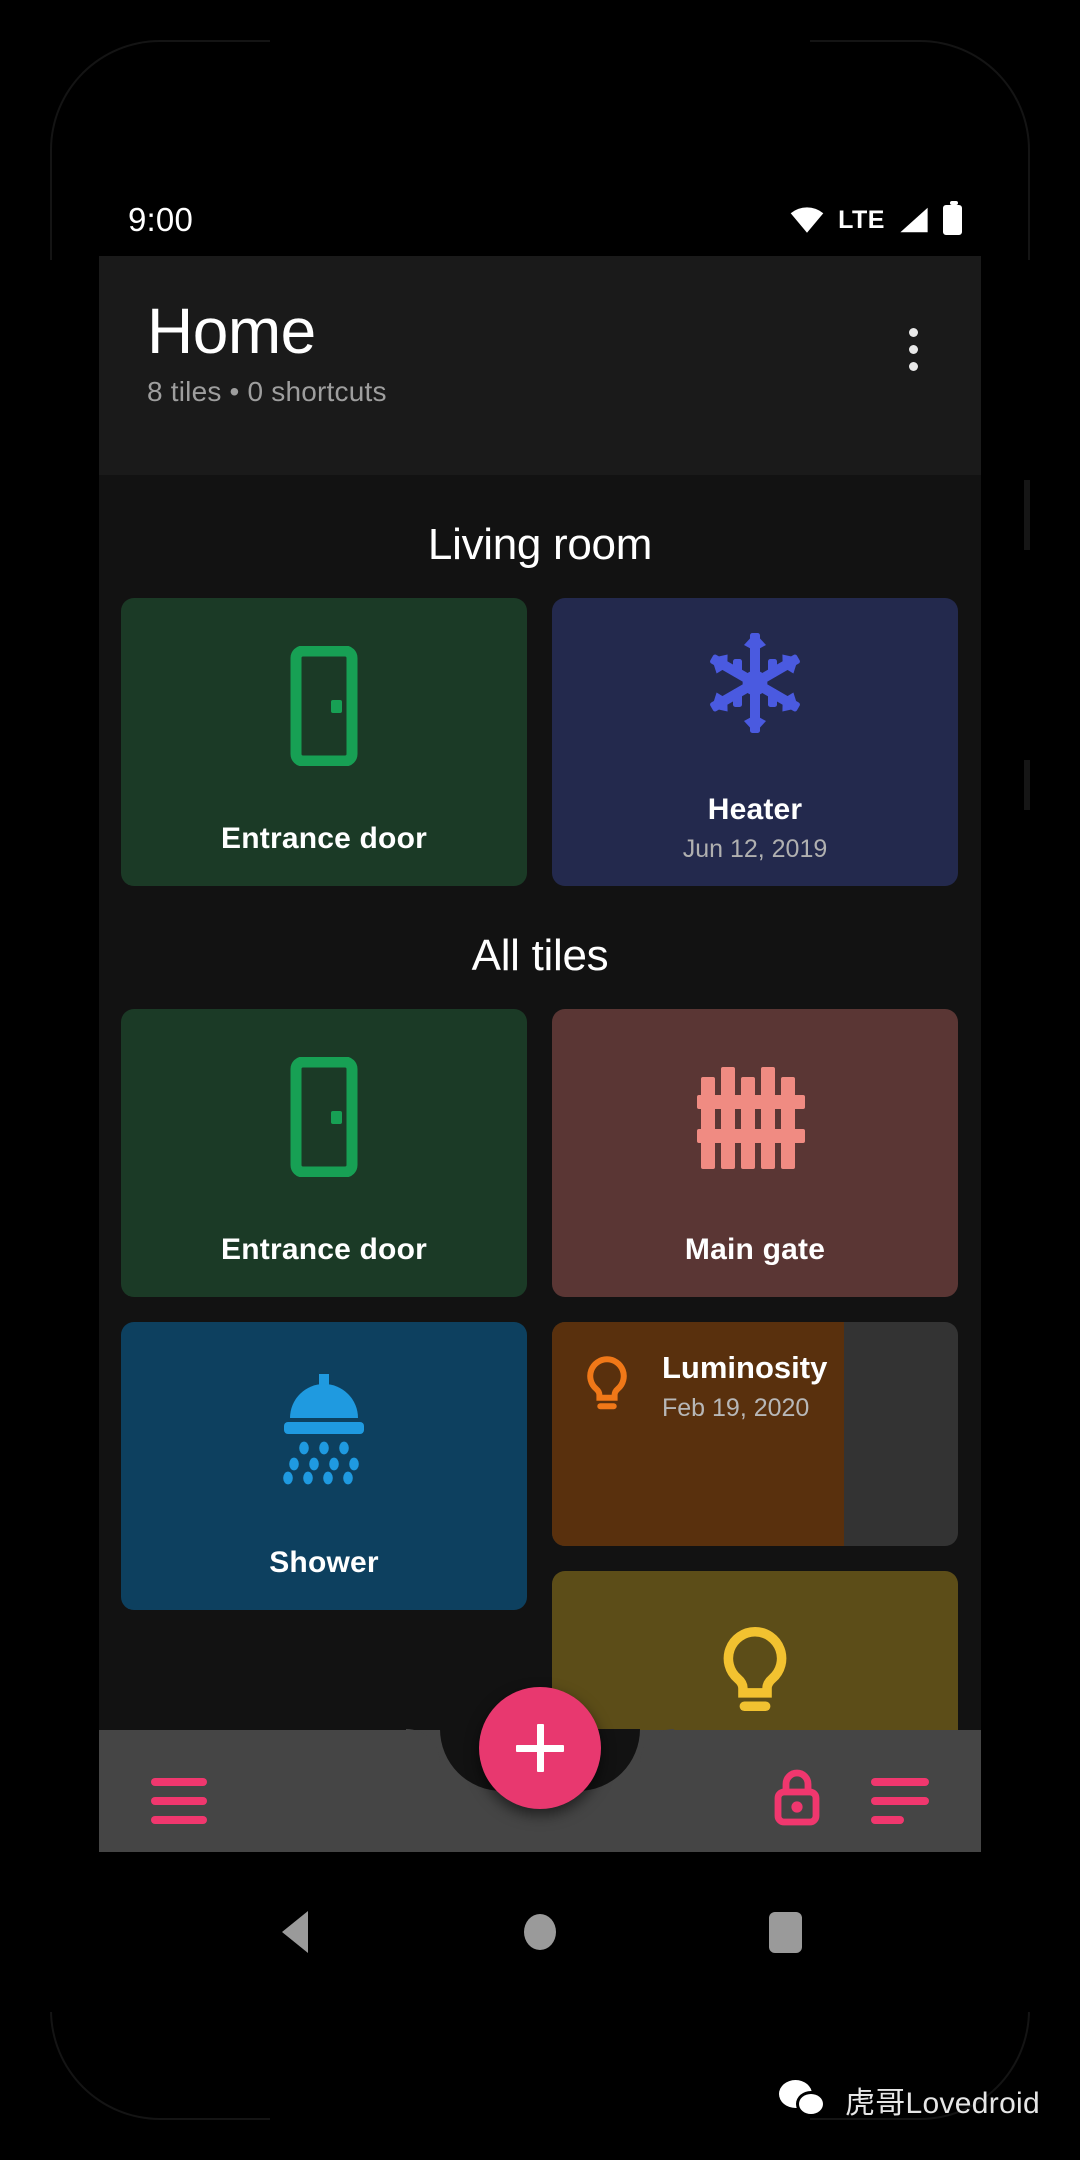  Describe the element at coordinates (755, 809) in the screenshot. I see `tile-label: Heater` at that location.